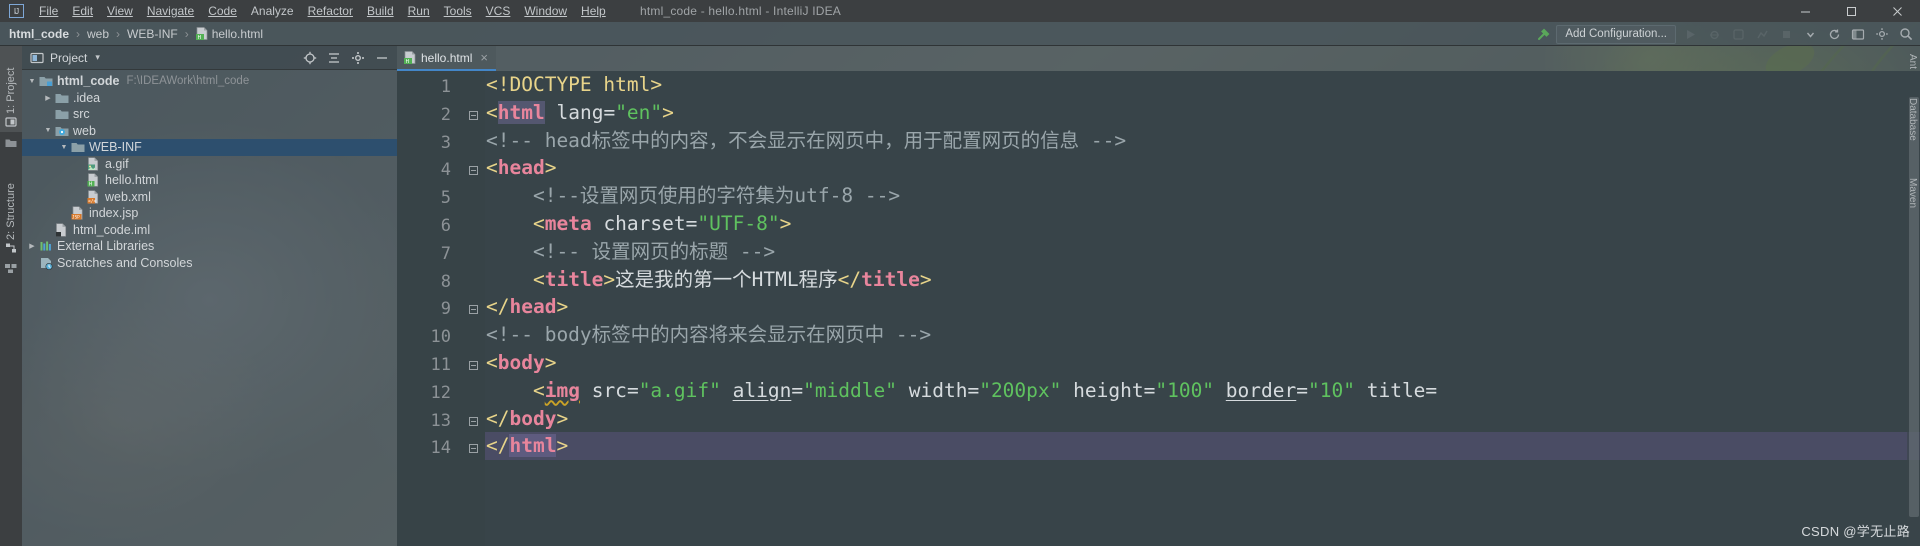 The image size is (1920, 546). What do you see at coordinates (1202, 141) in the screenshot?
I see `code-line: <!-- head标签中的内容，不会显示在网页中，用于配置网页的信息 -->` at bounding box center [1202, 141].